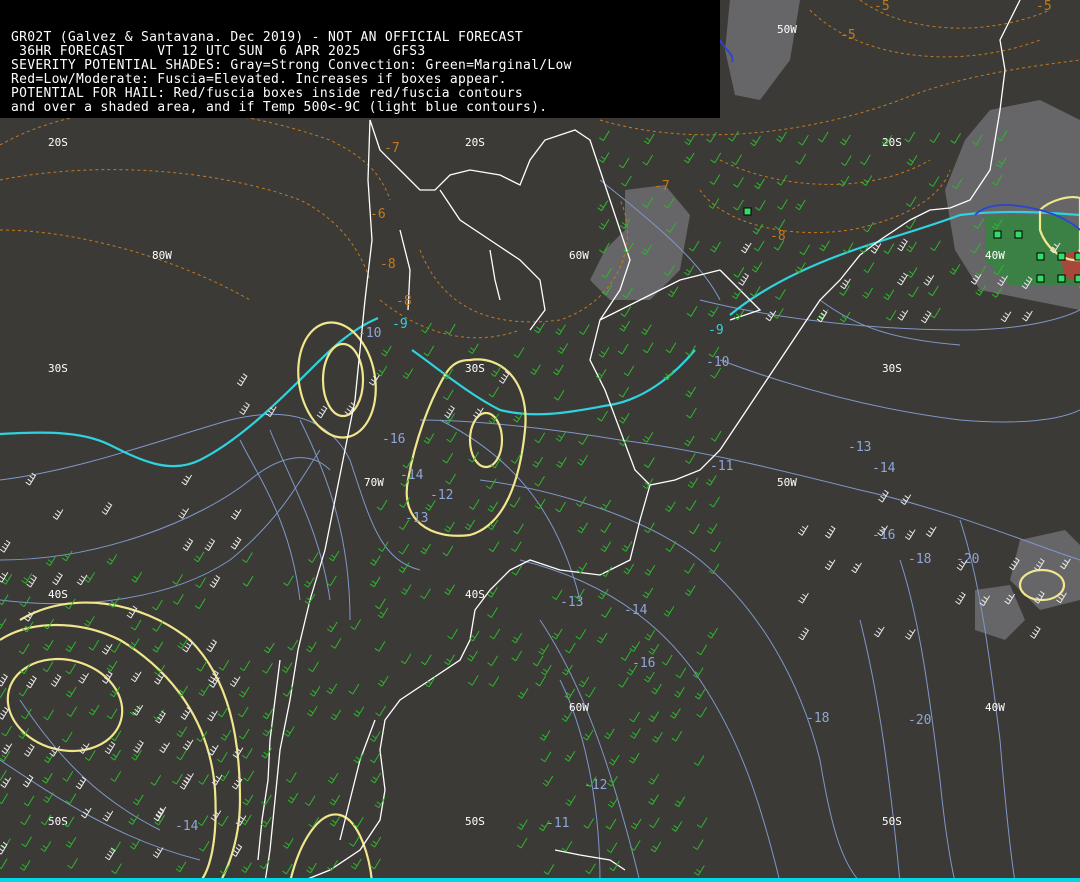 This screenshot has width=1080, height=882. Describe the element at coordinates (400, 324) in the screenshot. I see `cyan-label: -9` at that location.